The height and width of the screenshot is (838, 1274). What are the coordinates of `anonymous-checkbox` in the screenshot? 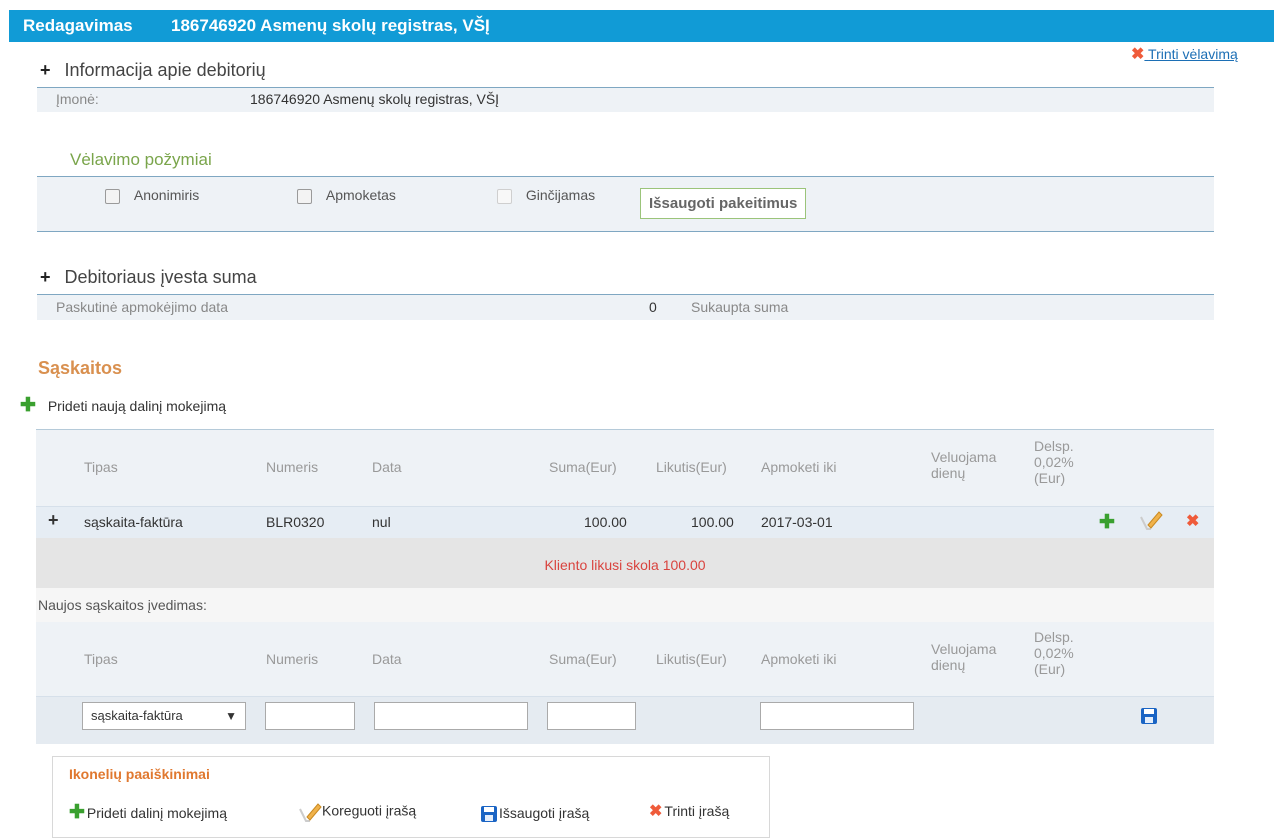 It's located at (112, 196).